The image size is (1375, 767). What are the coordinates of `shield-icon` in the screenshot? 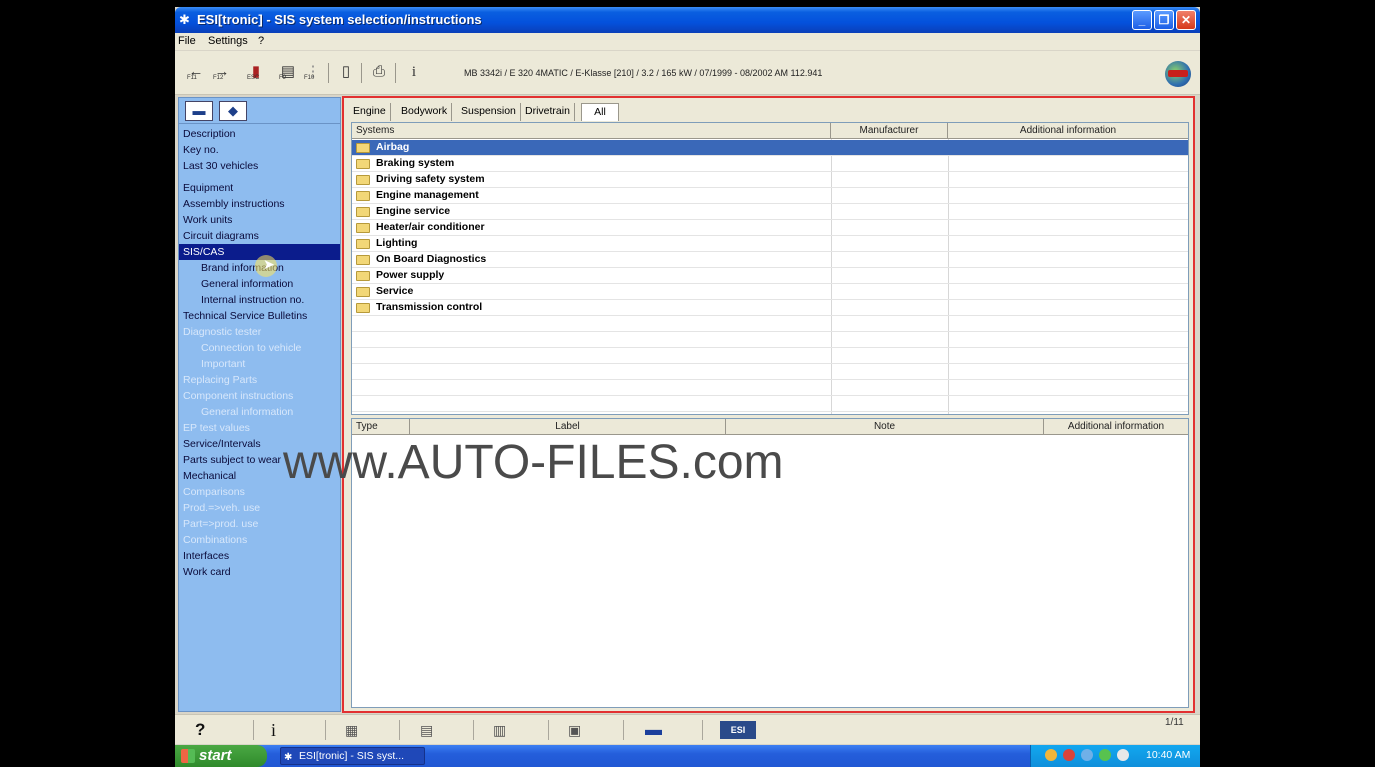 It's located at (1051, 755).